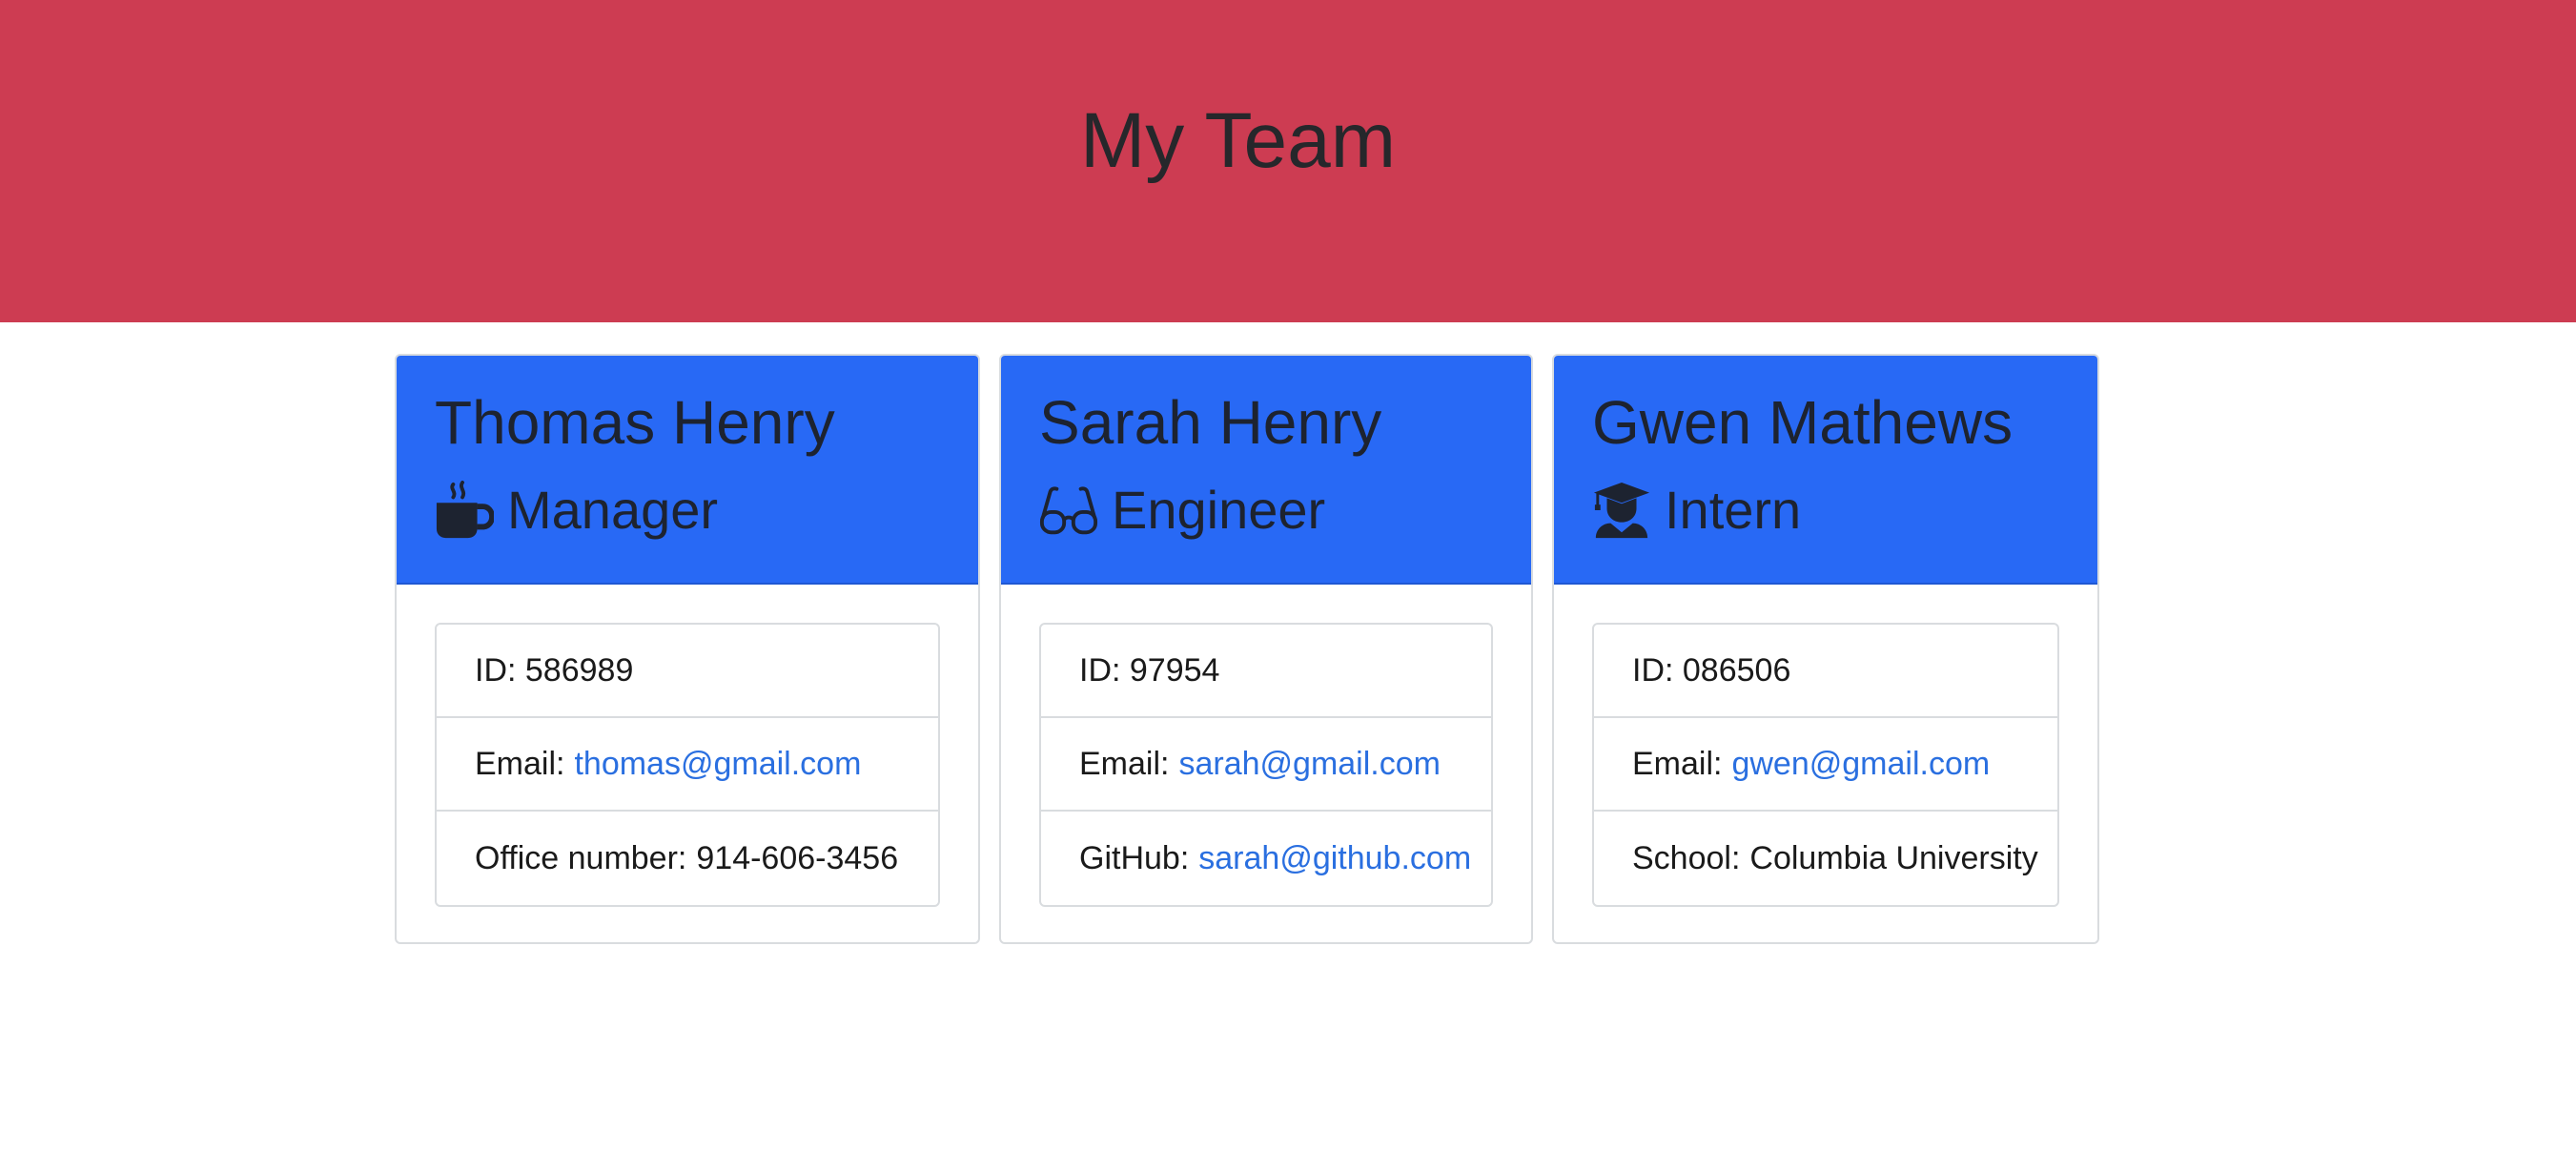 The image size is (2576, 1152). Describe the element at coordinates (1266, 471) in the screenshot. I see `card-header: Sarah Henry Engineer` at that location.